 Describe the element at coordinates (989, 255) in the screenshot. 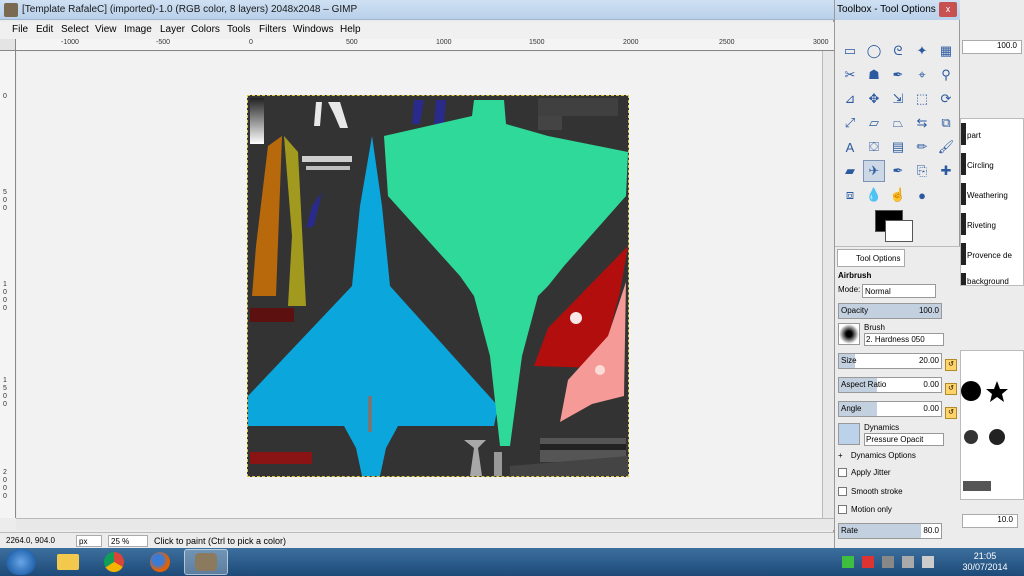

I see `layer-item: Provence de` at that location.